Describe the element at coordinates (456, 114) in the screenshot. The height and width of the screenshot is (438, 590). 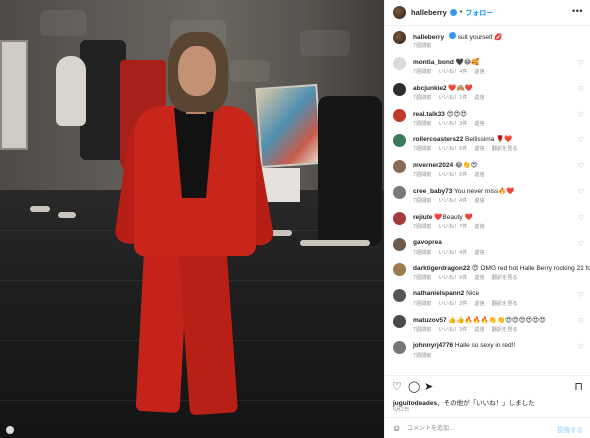
I see `comment-text: 😍😍😍` at that location.